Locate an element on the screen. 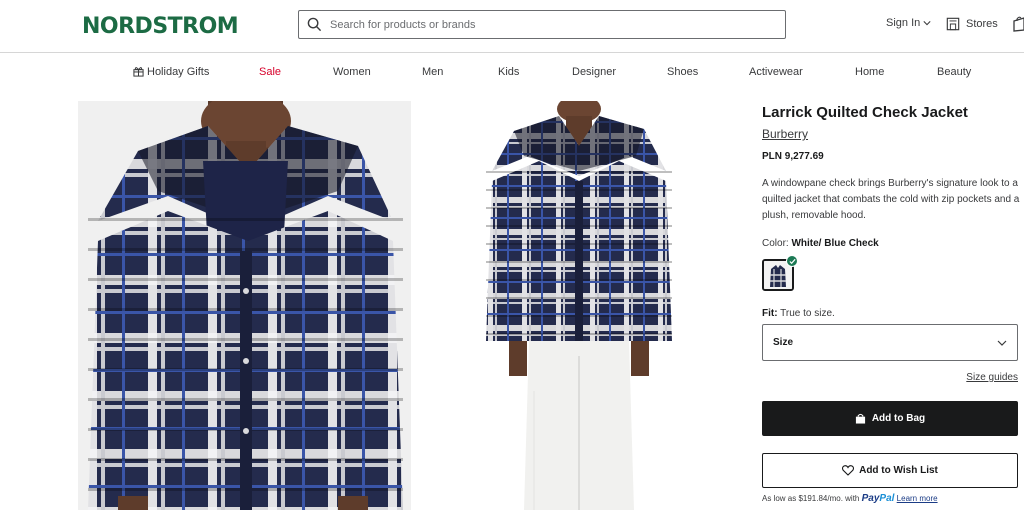 This screenshot has width=1024, height=510. shopping-bag-button is located at coordinates (1018, 26).